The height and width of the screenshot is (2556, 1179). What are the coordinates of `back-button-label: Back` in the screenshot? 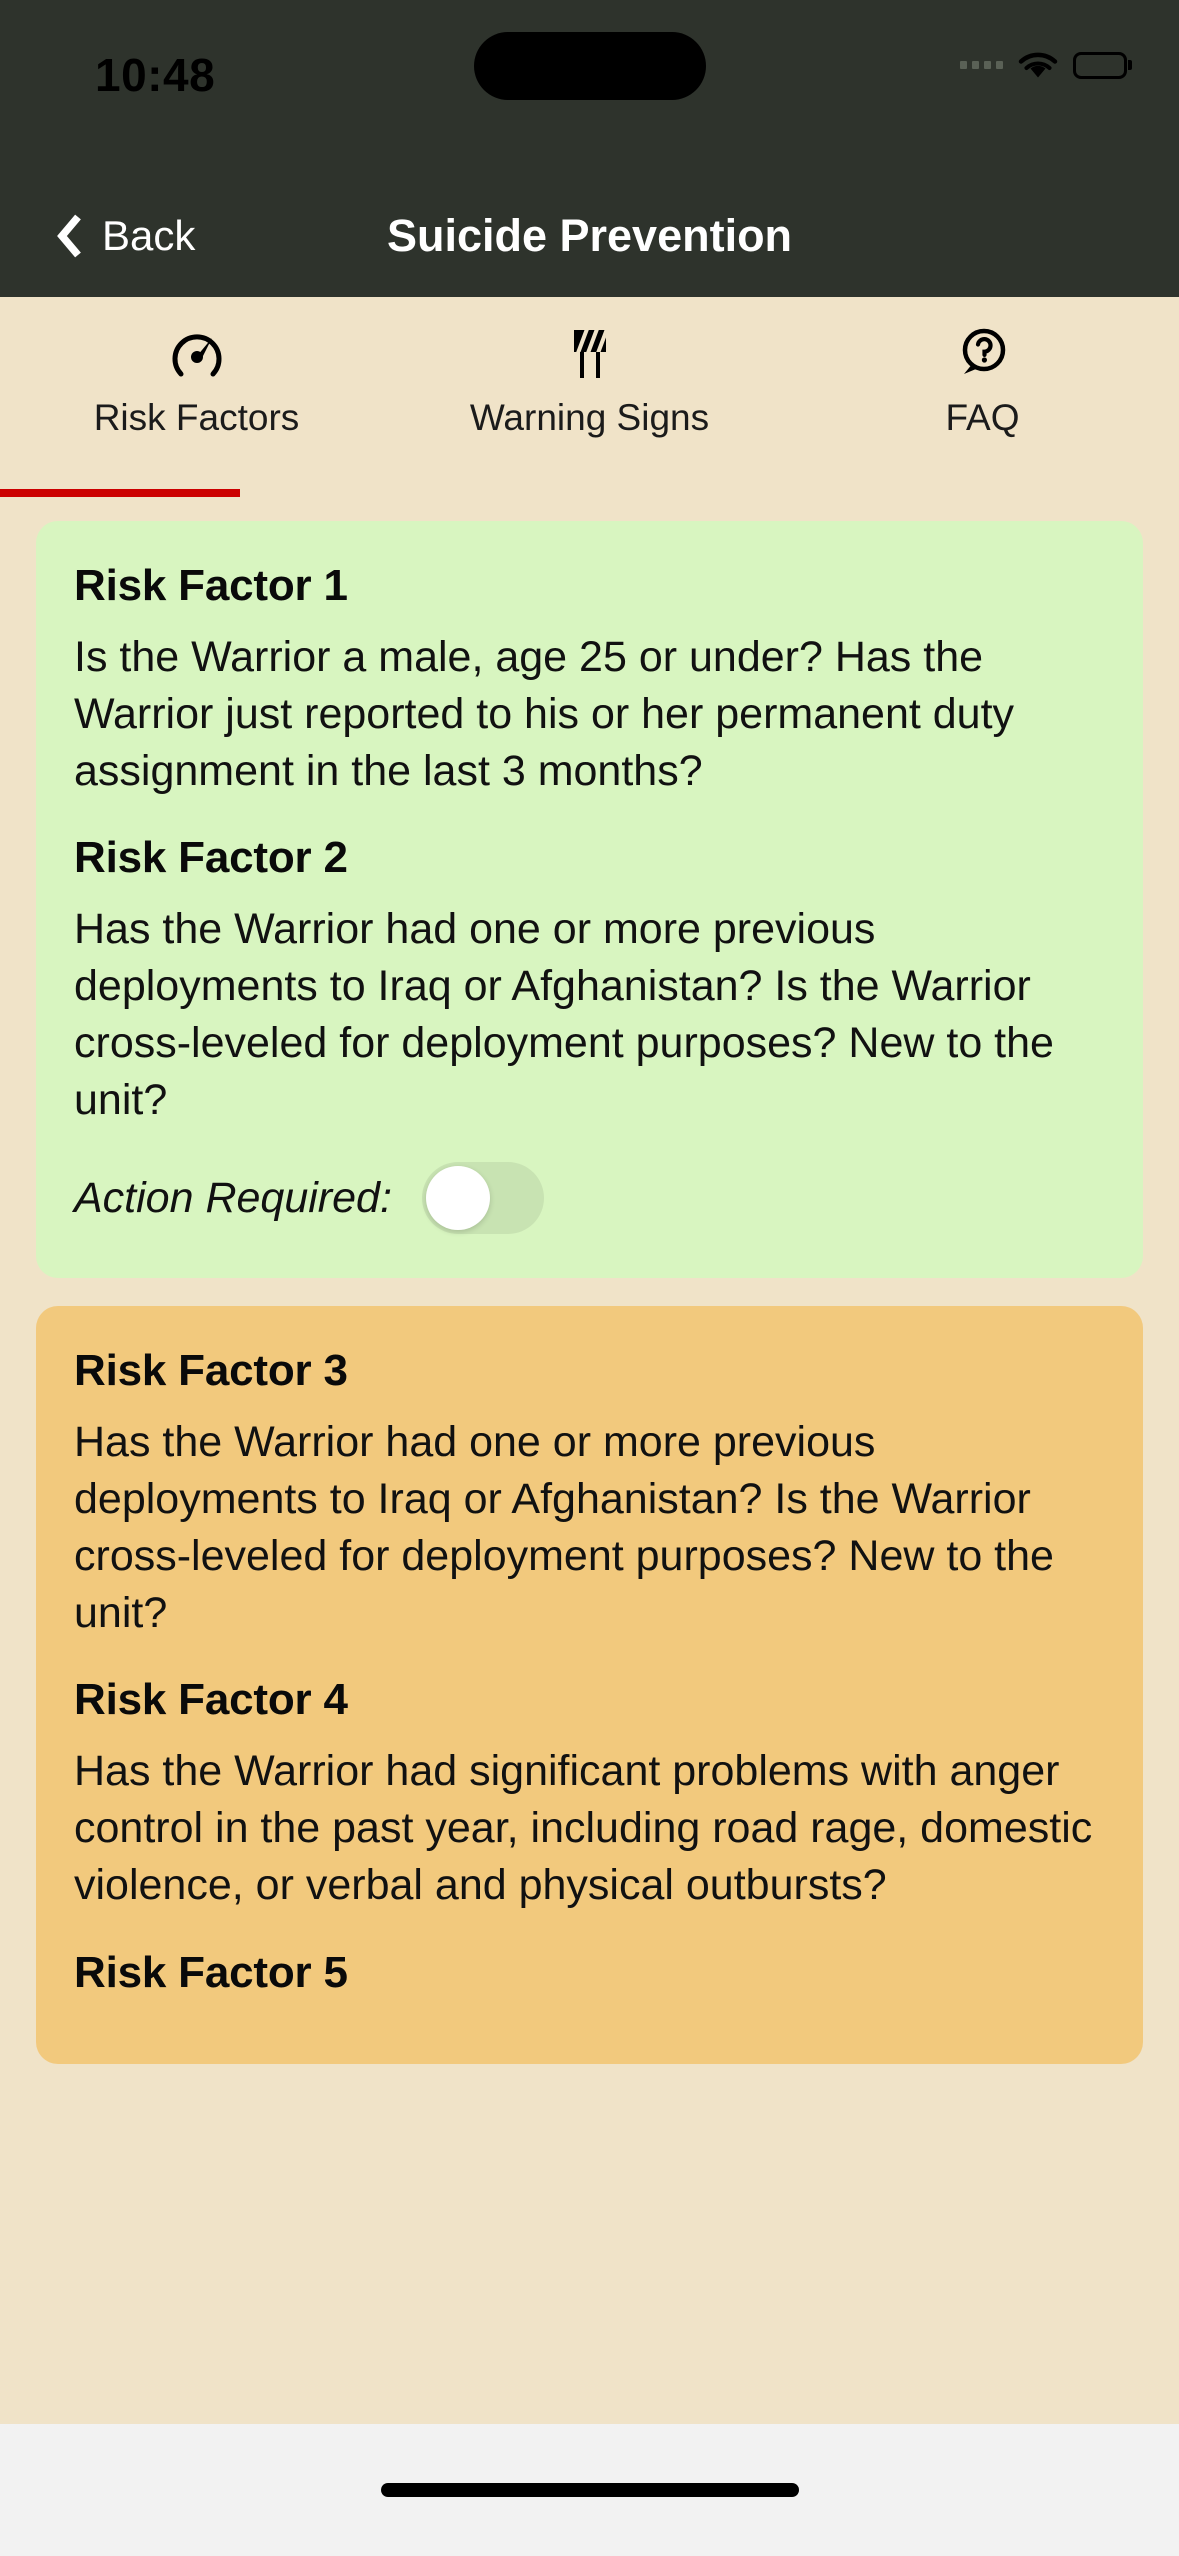 It's located at (149, 235).